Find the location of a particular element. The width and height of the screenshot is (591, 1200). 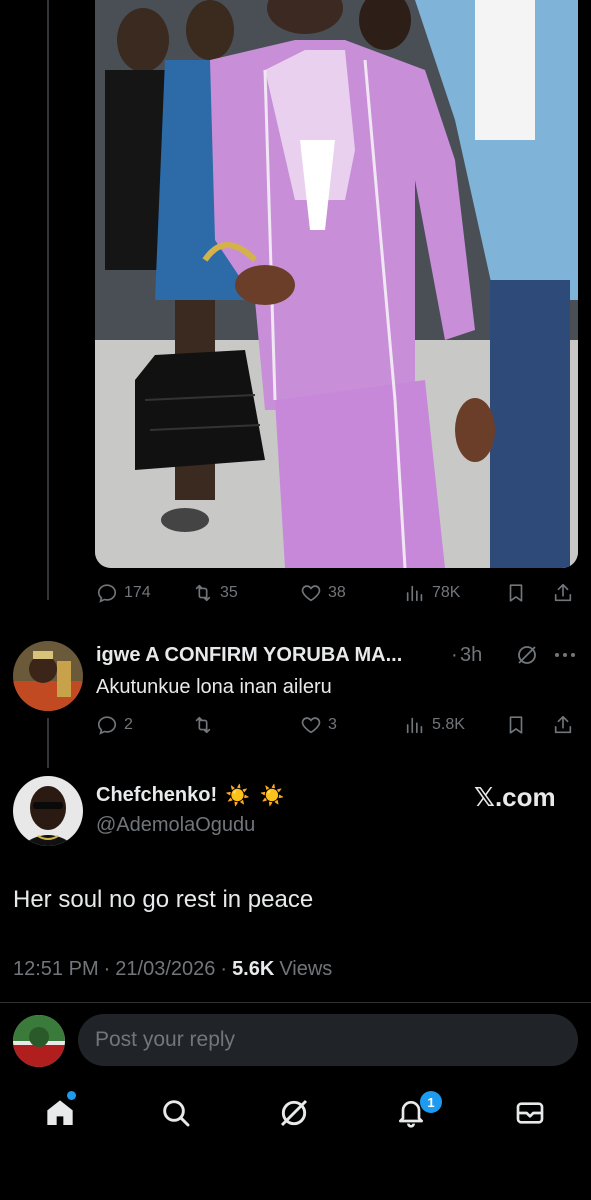

reply-retweet-button is located at coordinates (206, 725).